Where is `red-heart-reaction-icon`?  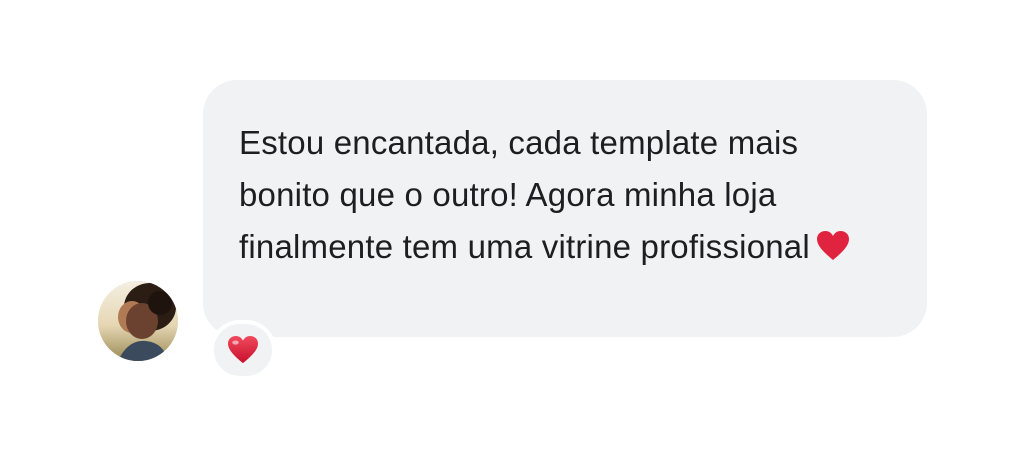 red-heart-reaction-icon is located at coordinates (243, 349).